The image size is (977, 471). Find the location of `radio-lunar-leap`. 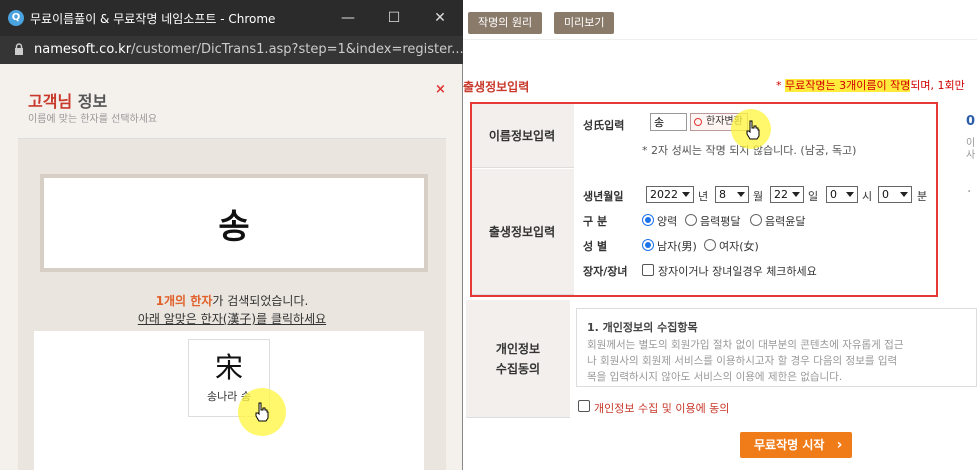

radio-lunar-leap is located at coordinates (756, 220).